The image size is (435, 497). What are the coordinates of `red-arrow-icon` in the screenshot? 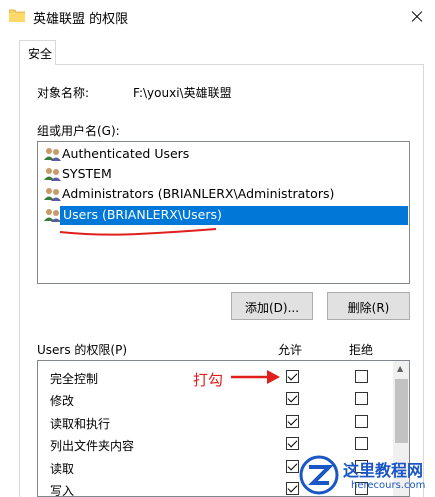 It's located at (255, 377).